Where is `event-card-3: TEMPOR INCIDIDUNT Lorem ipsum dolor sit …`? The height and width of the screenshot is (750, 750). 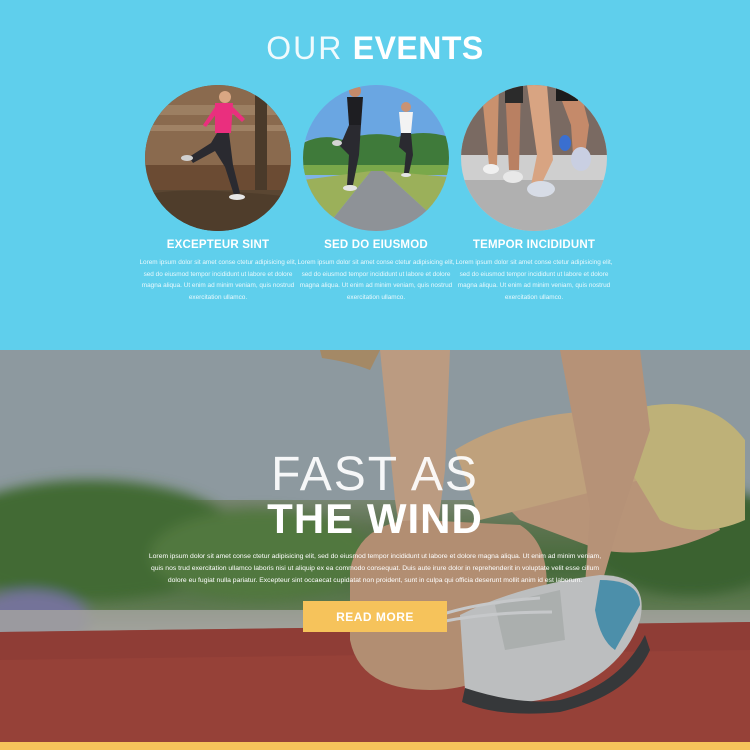 event-card-3: TEMPOR INCIDIDUNT Lorem ipsum dolor sit … is located at coordinates (534, 194).